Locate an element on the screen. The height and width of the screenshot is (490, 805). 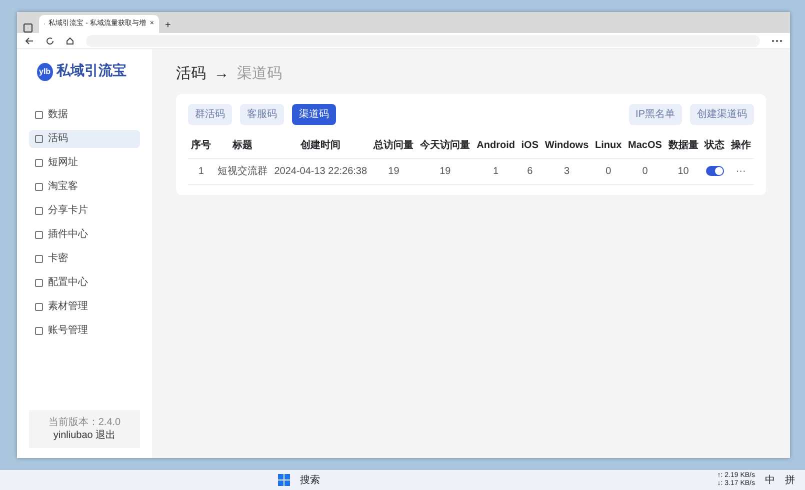
column-header: 今天访问量 is located at coordinates (445, 145).